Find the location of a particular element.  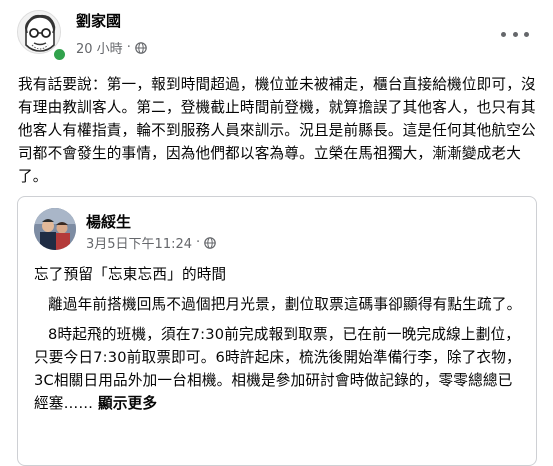

online-status-icon is located at coordinates (59, 54).